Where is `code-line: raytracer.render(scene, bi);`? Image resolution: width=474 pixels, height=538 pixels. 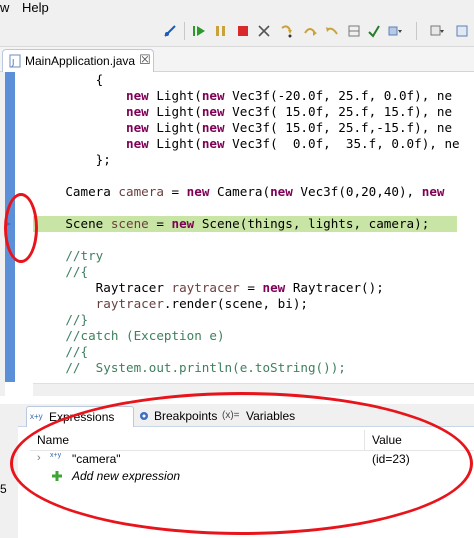
code-line: raytracer.render(scene, bi); is located at coordinates (201, 303).